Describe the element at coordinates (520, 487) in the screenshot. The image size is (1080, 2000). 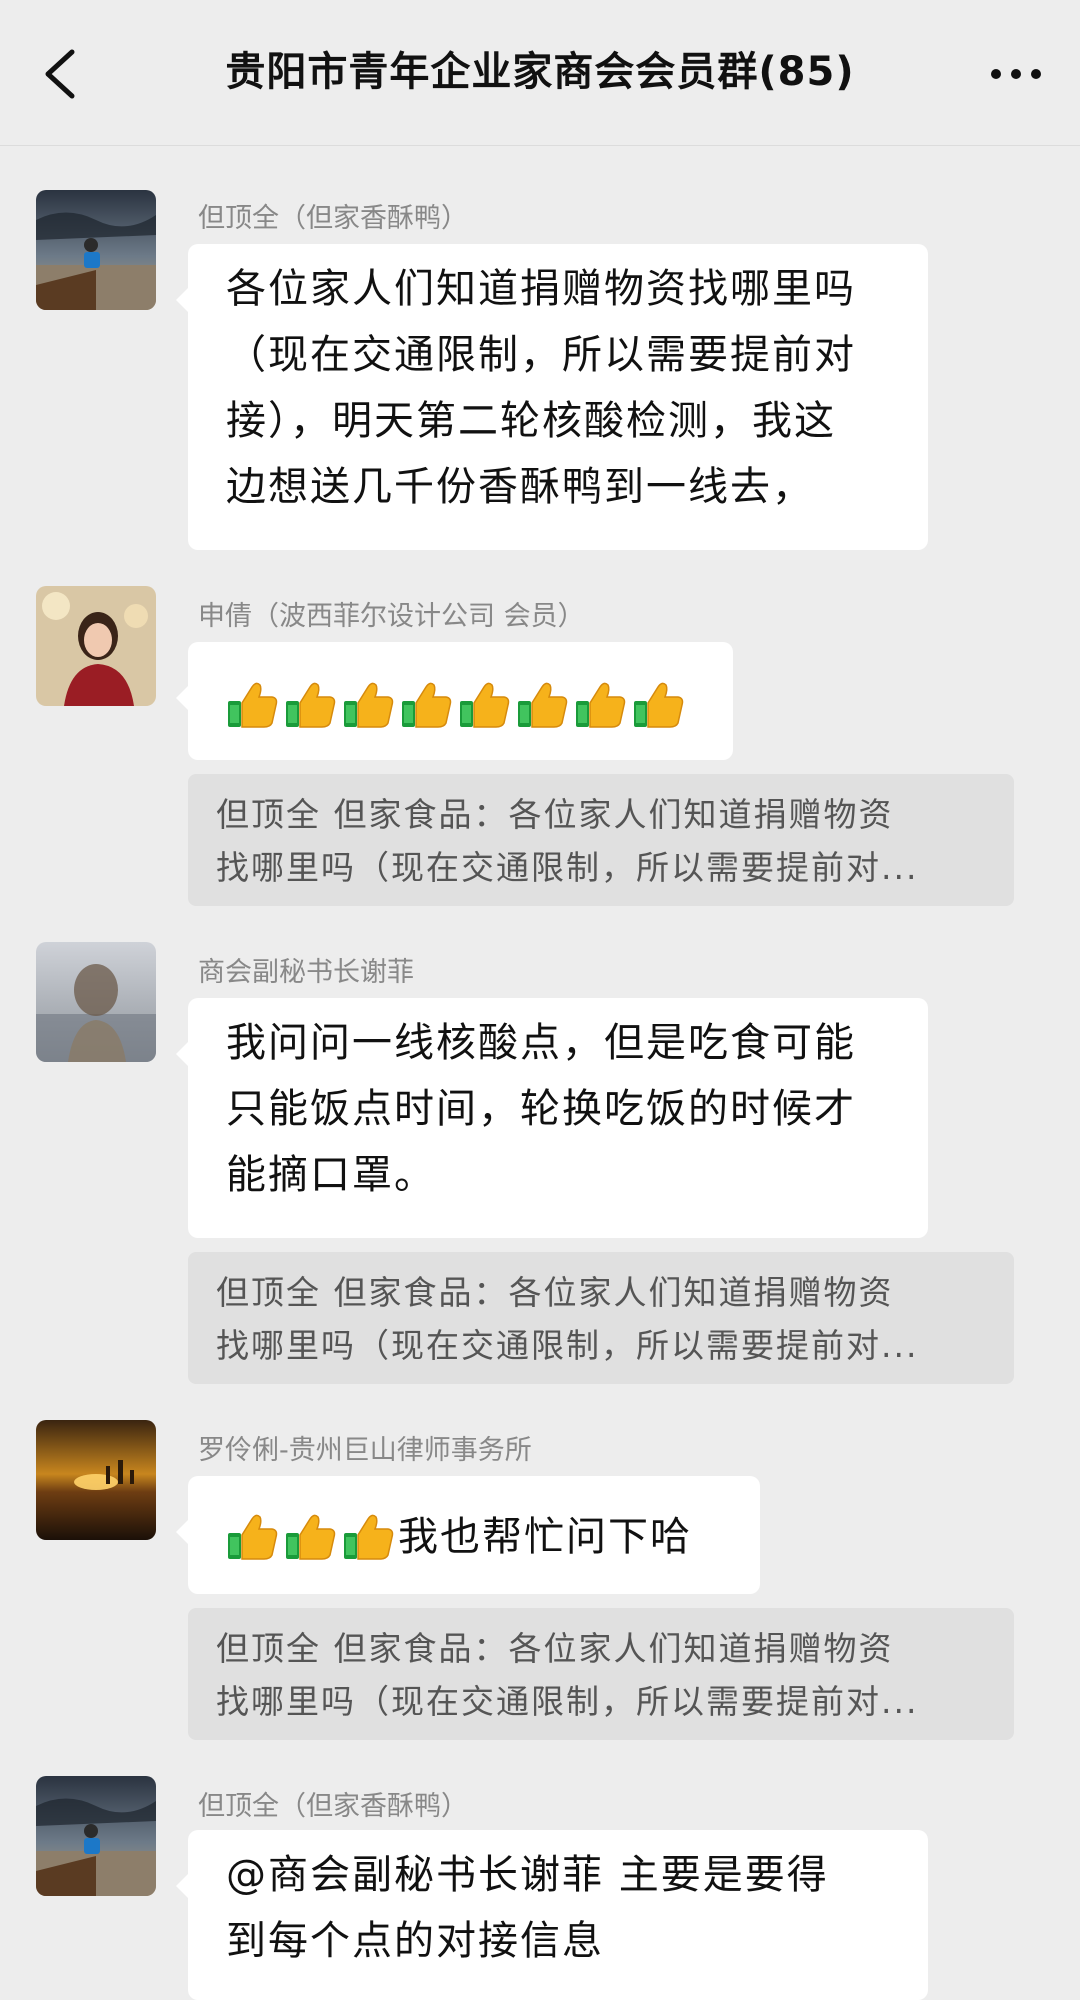
I see `message-line: 边想送几千份香酥鸭到一线去，` at that location.